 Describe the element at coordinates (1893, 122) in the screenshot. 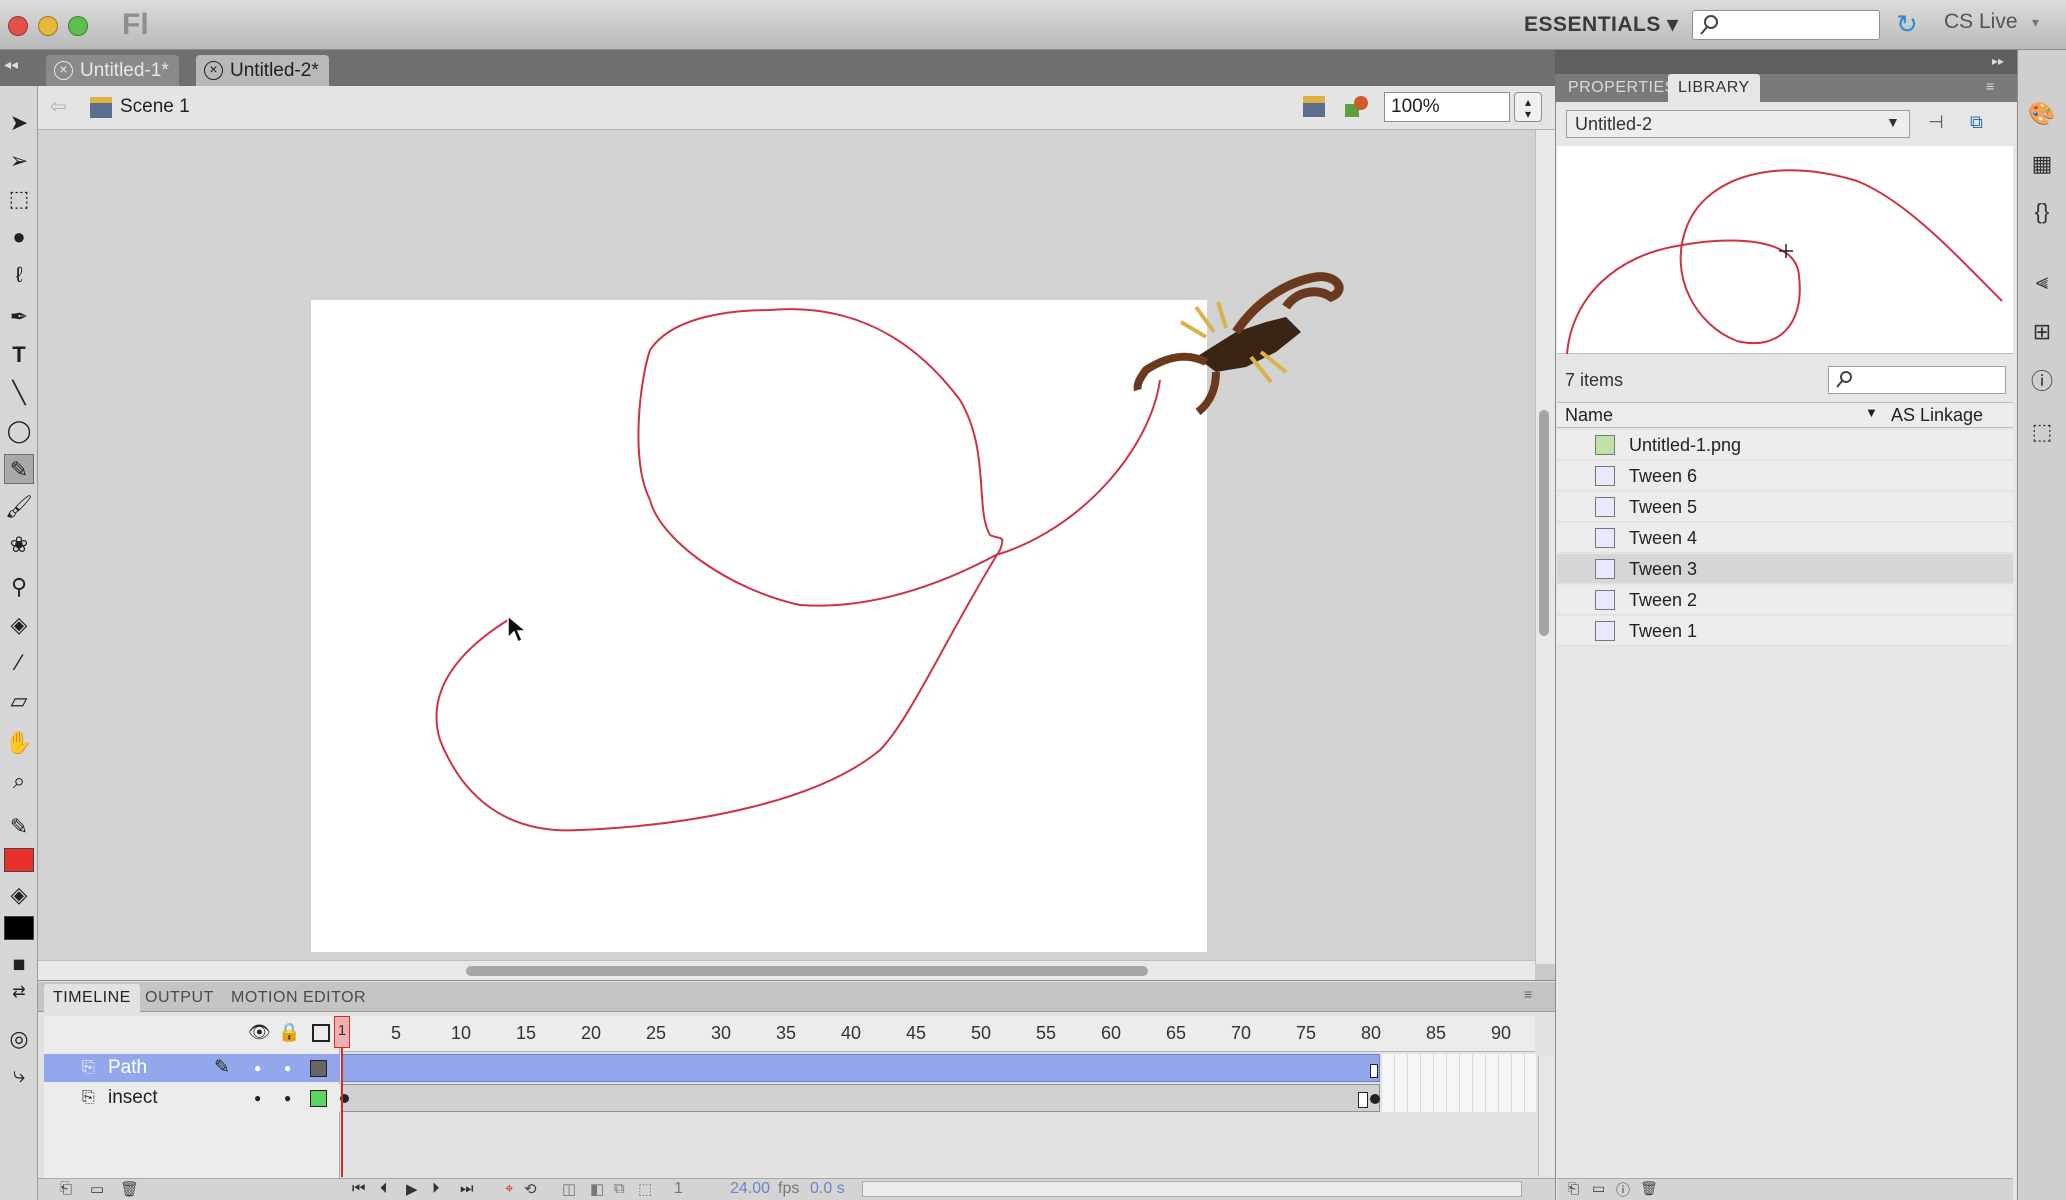

I see `dropdown-arrow-icon: ▼` at that location.